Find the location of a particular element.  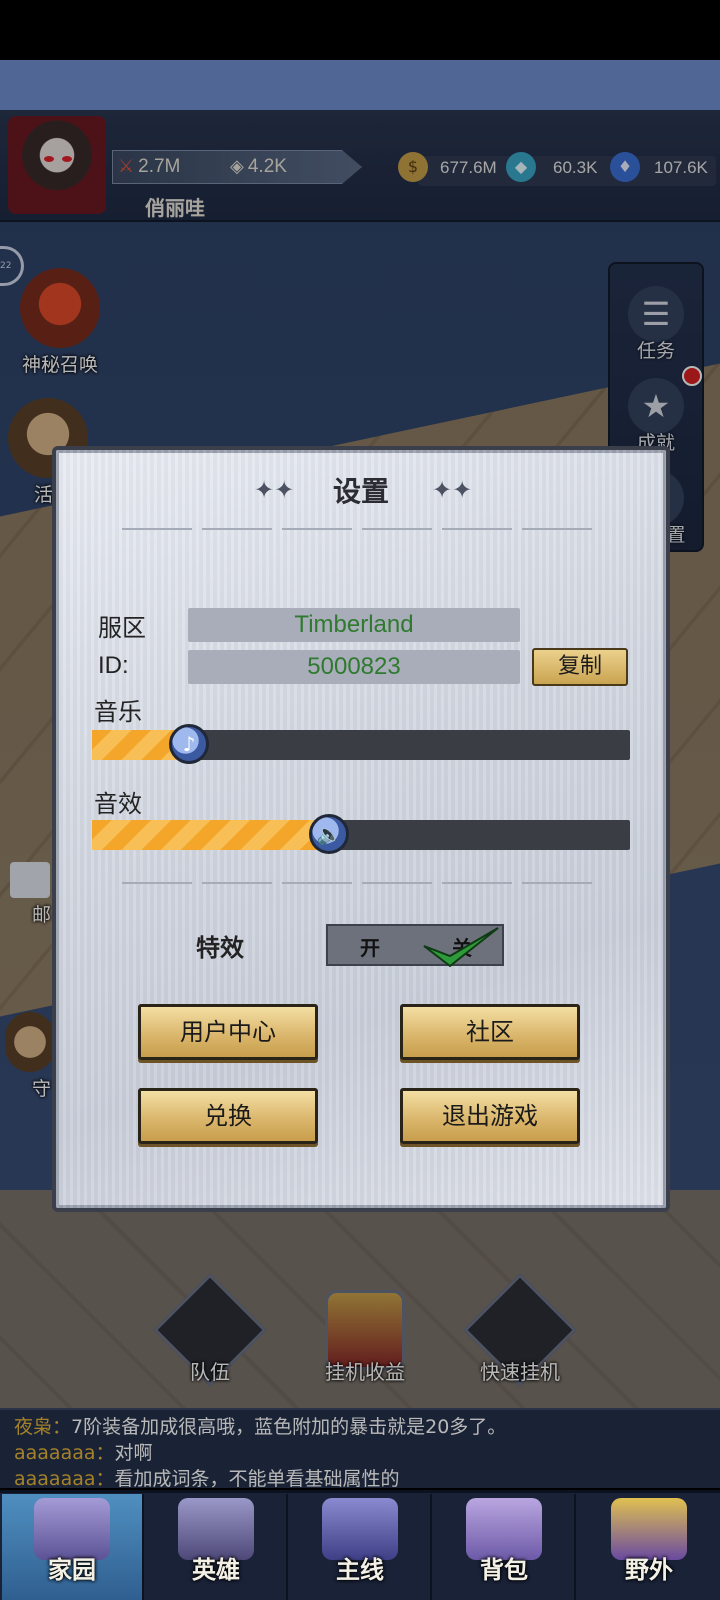

achievement-button: ★ 成就 is located at coordinates (656, 416).